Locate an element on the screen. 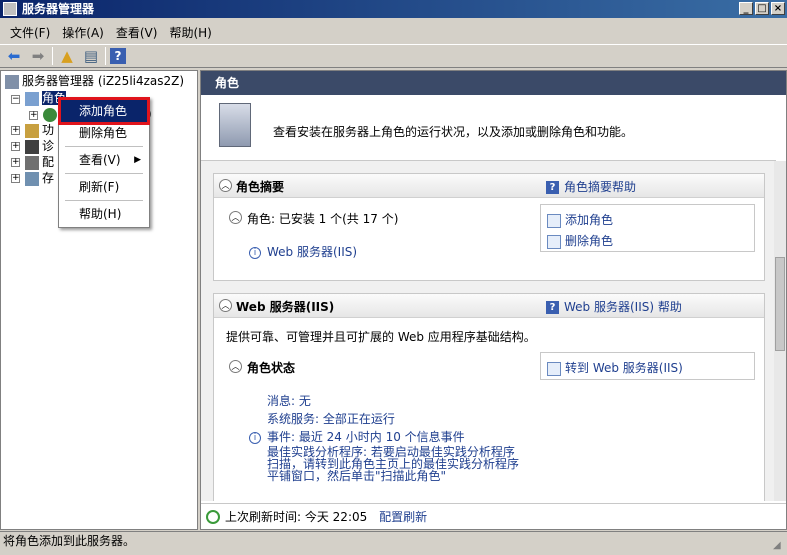 The height and width of the screenshot is (555, 787). title-bar: 服务器管理器 _ □ × is located at coordinates (393, 9).